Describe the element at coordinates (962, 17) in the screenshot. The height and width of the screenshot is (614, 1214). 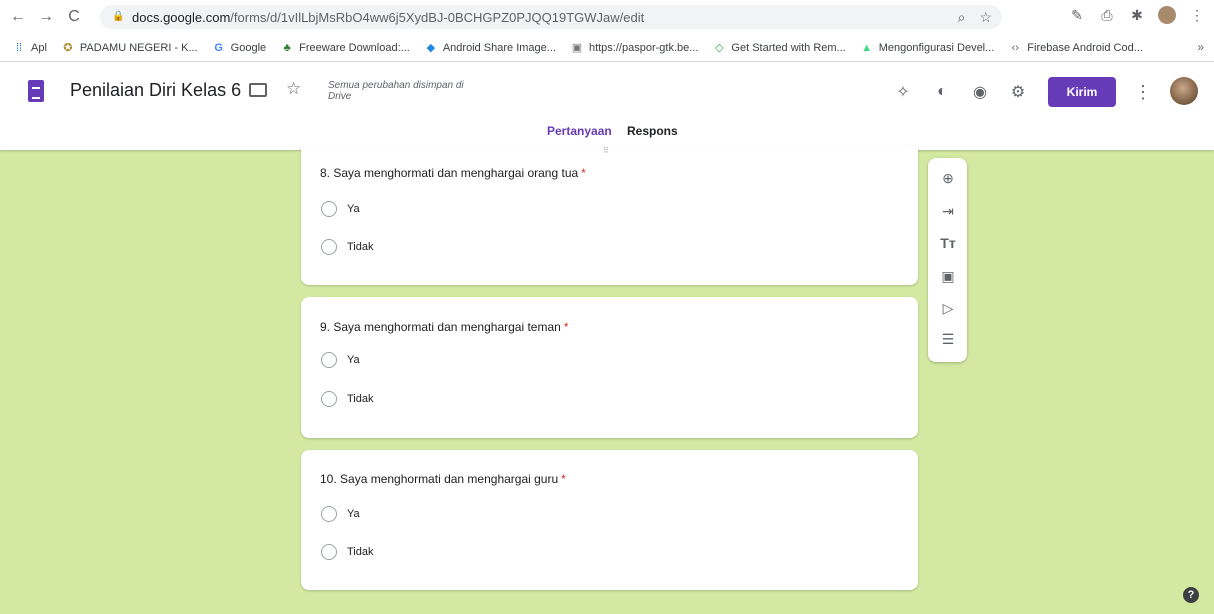
I see `zoom-icon: ⌕` at that location.